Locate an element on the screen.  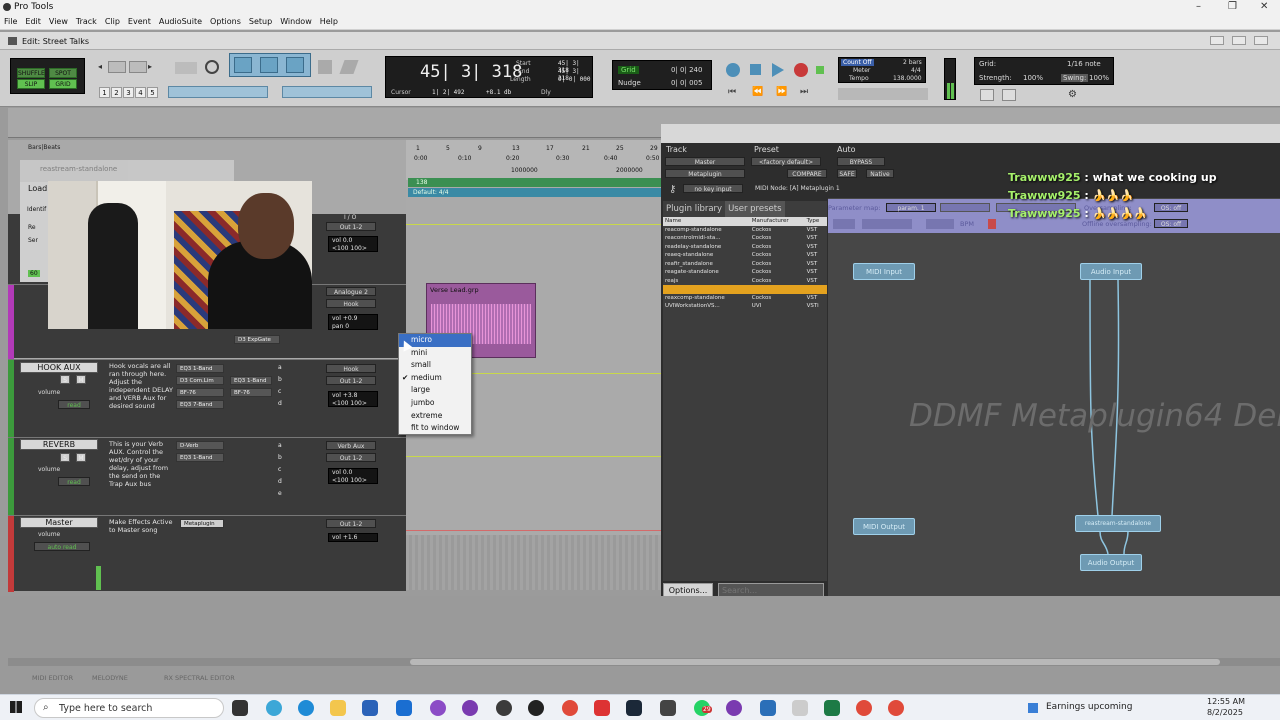
table-row: reagate-standalone Cockos VST is located at coordinates (745, 272).